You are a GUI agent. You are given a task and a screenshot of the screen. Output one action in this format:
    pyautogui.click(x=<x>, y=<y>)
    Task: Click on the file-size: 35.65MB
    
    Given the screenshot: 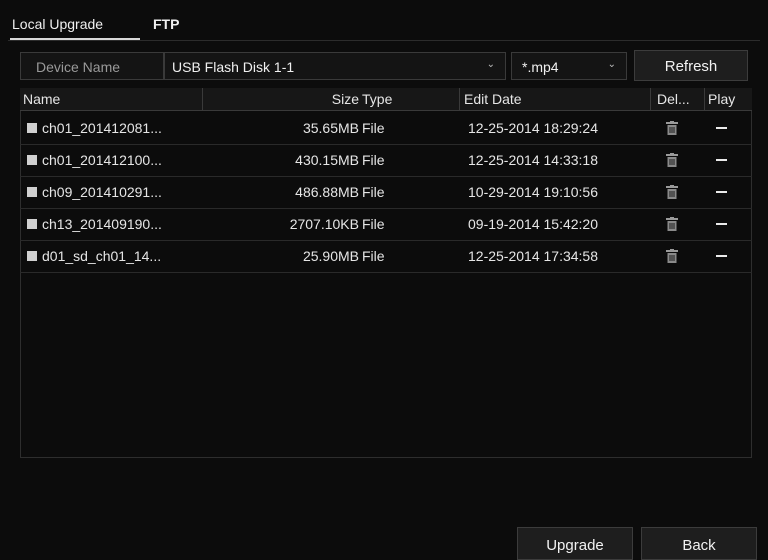 What is the action you would take?
    pyautogui.click(x=330, y=128)
    